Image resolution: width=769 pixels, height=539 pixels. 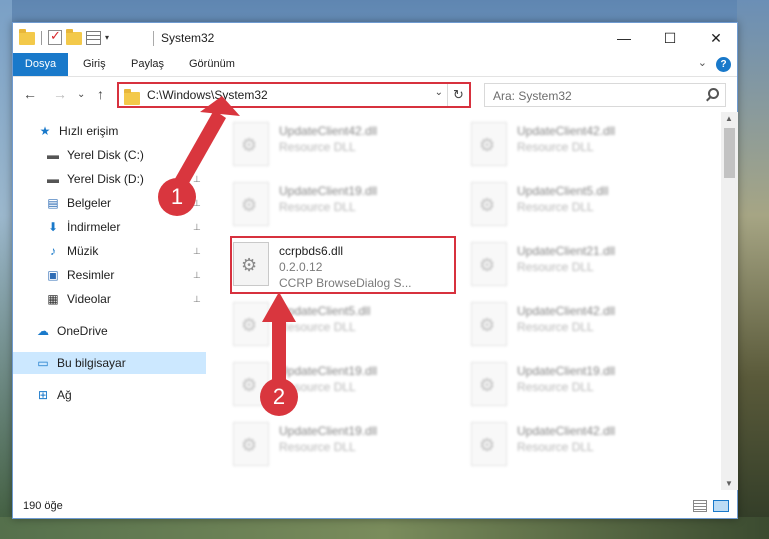 I want to click on large-icons-view-icon, so click(x=721, y=506).